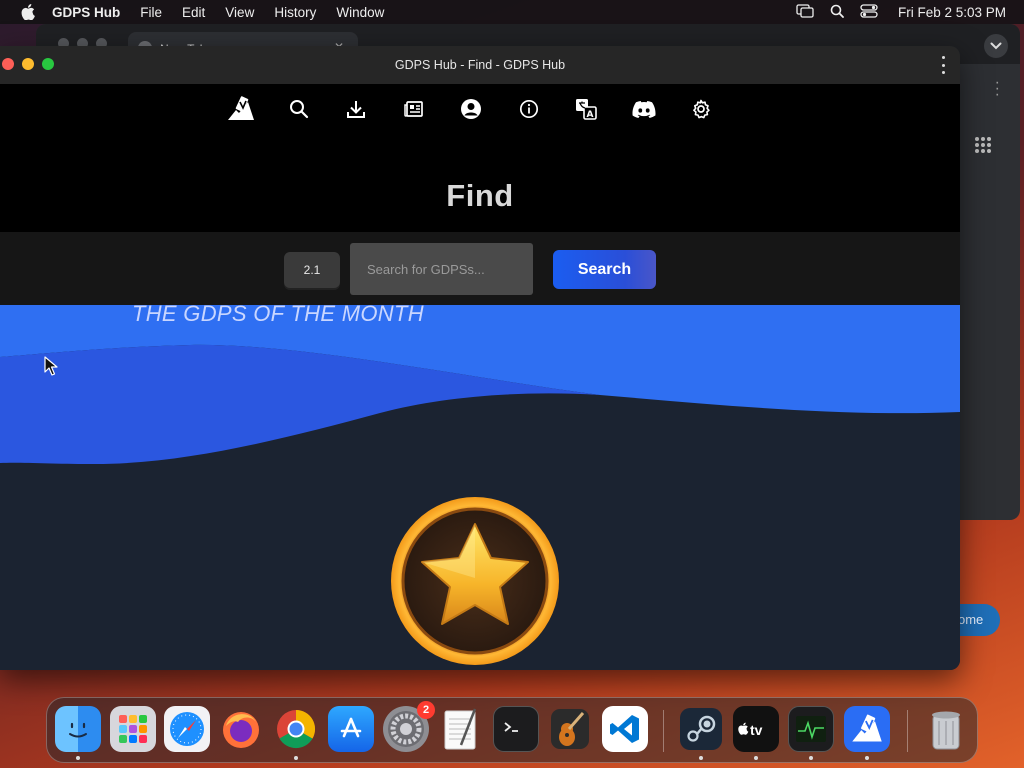 This screenshot has width=1024, height=768. I want to click on svg-text: tv, so click(756, 730).